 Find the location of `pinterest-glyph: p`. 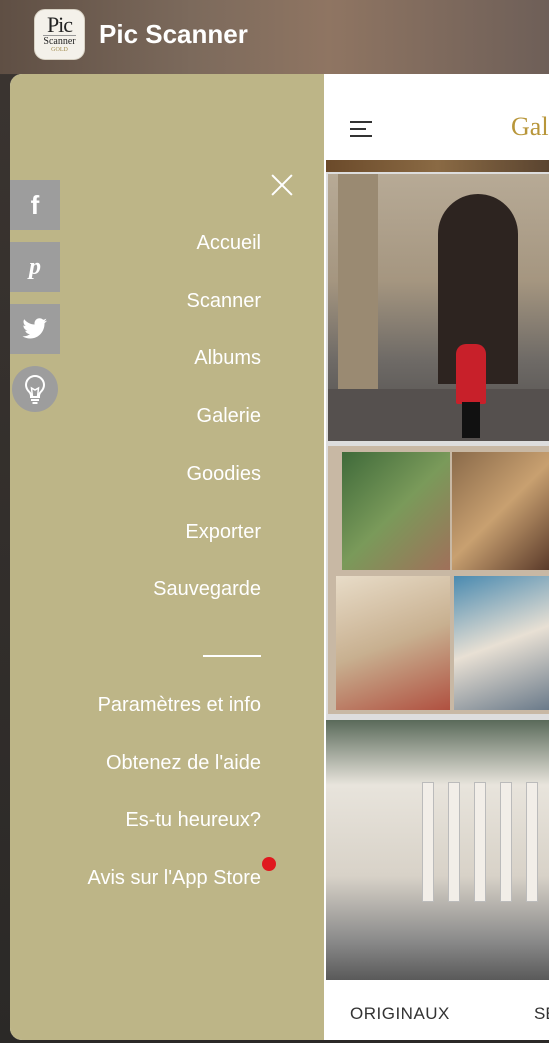

pinterest-glyph: p is located at coordinates (35, 266).